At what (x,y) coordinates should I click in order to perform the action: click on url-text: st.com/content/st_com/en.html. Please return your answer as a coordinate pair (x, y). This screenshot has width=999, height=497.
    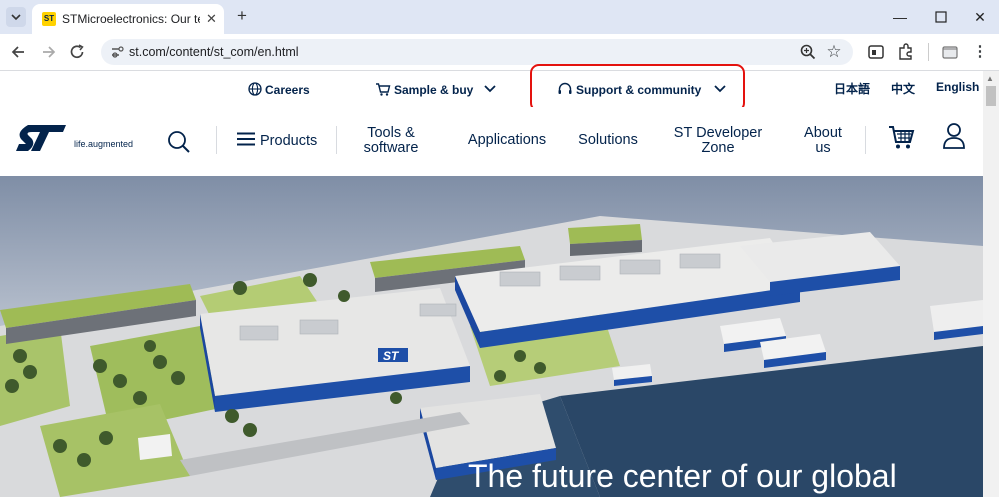
    Looking at the image, I should click on (214, 52).